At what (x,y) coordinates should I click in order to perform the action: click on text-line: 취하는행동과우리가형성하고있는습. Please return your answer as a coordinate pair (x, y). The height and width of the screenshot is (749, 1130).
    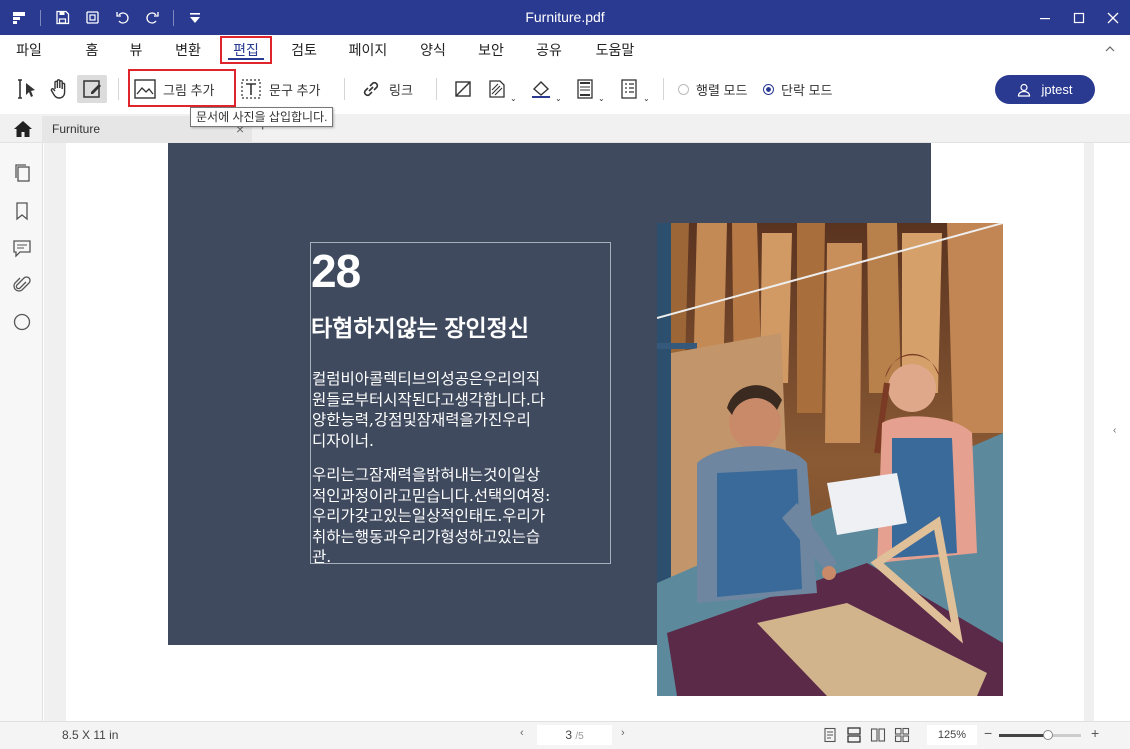
    Looking at the image, I should click on (426, 536).